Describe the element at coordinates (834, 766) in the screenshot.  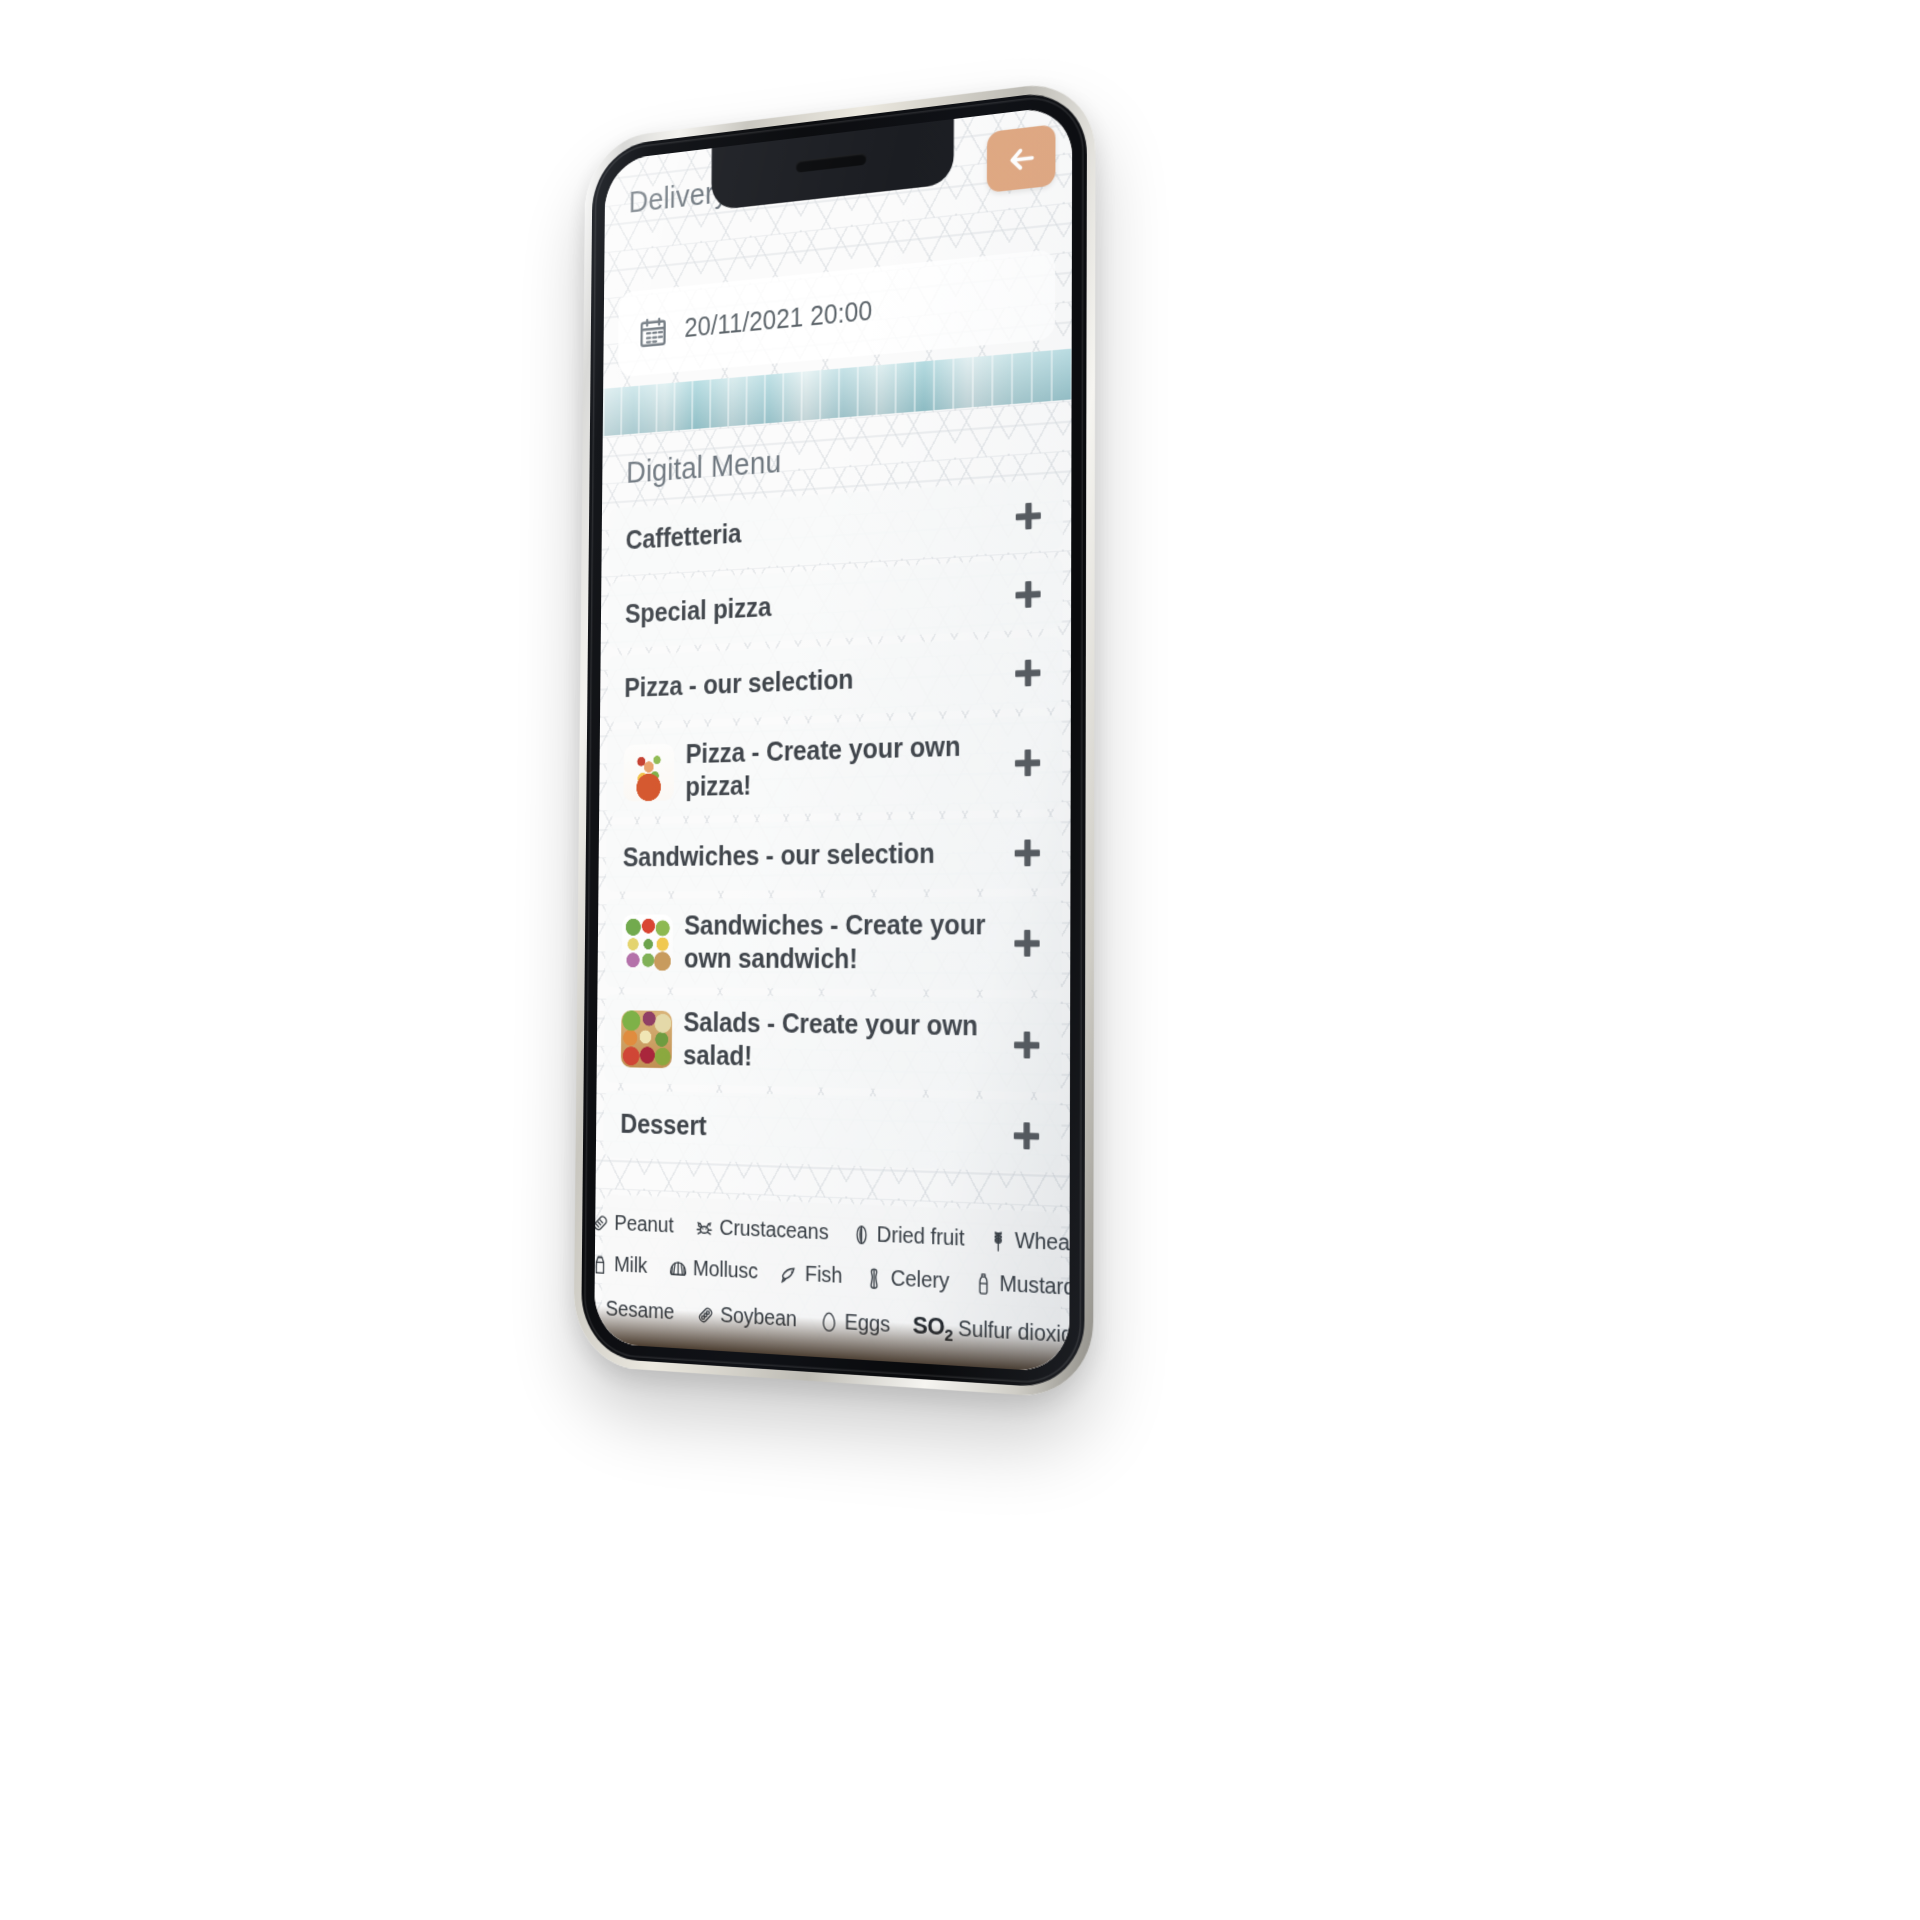
I see `menu-item-create-your-own-pizza: Pizza - Create your own pizza!` at that location.